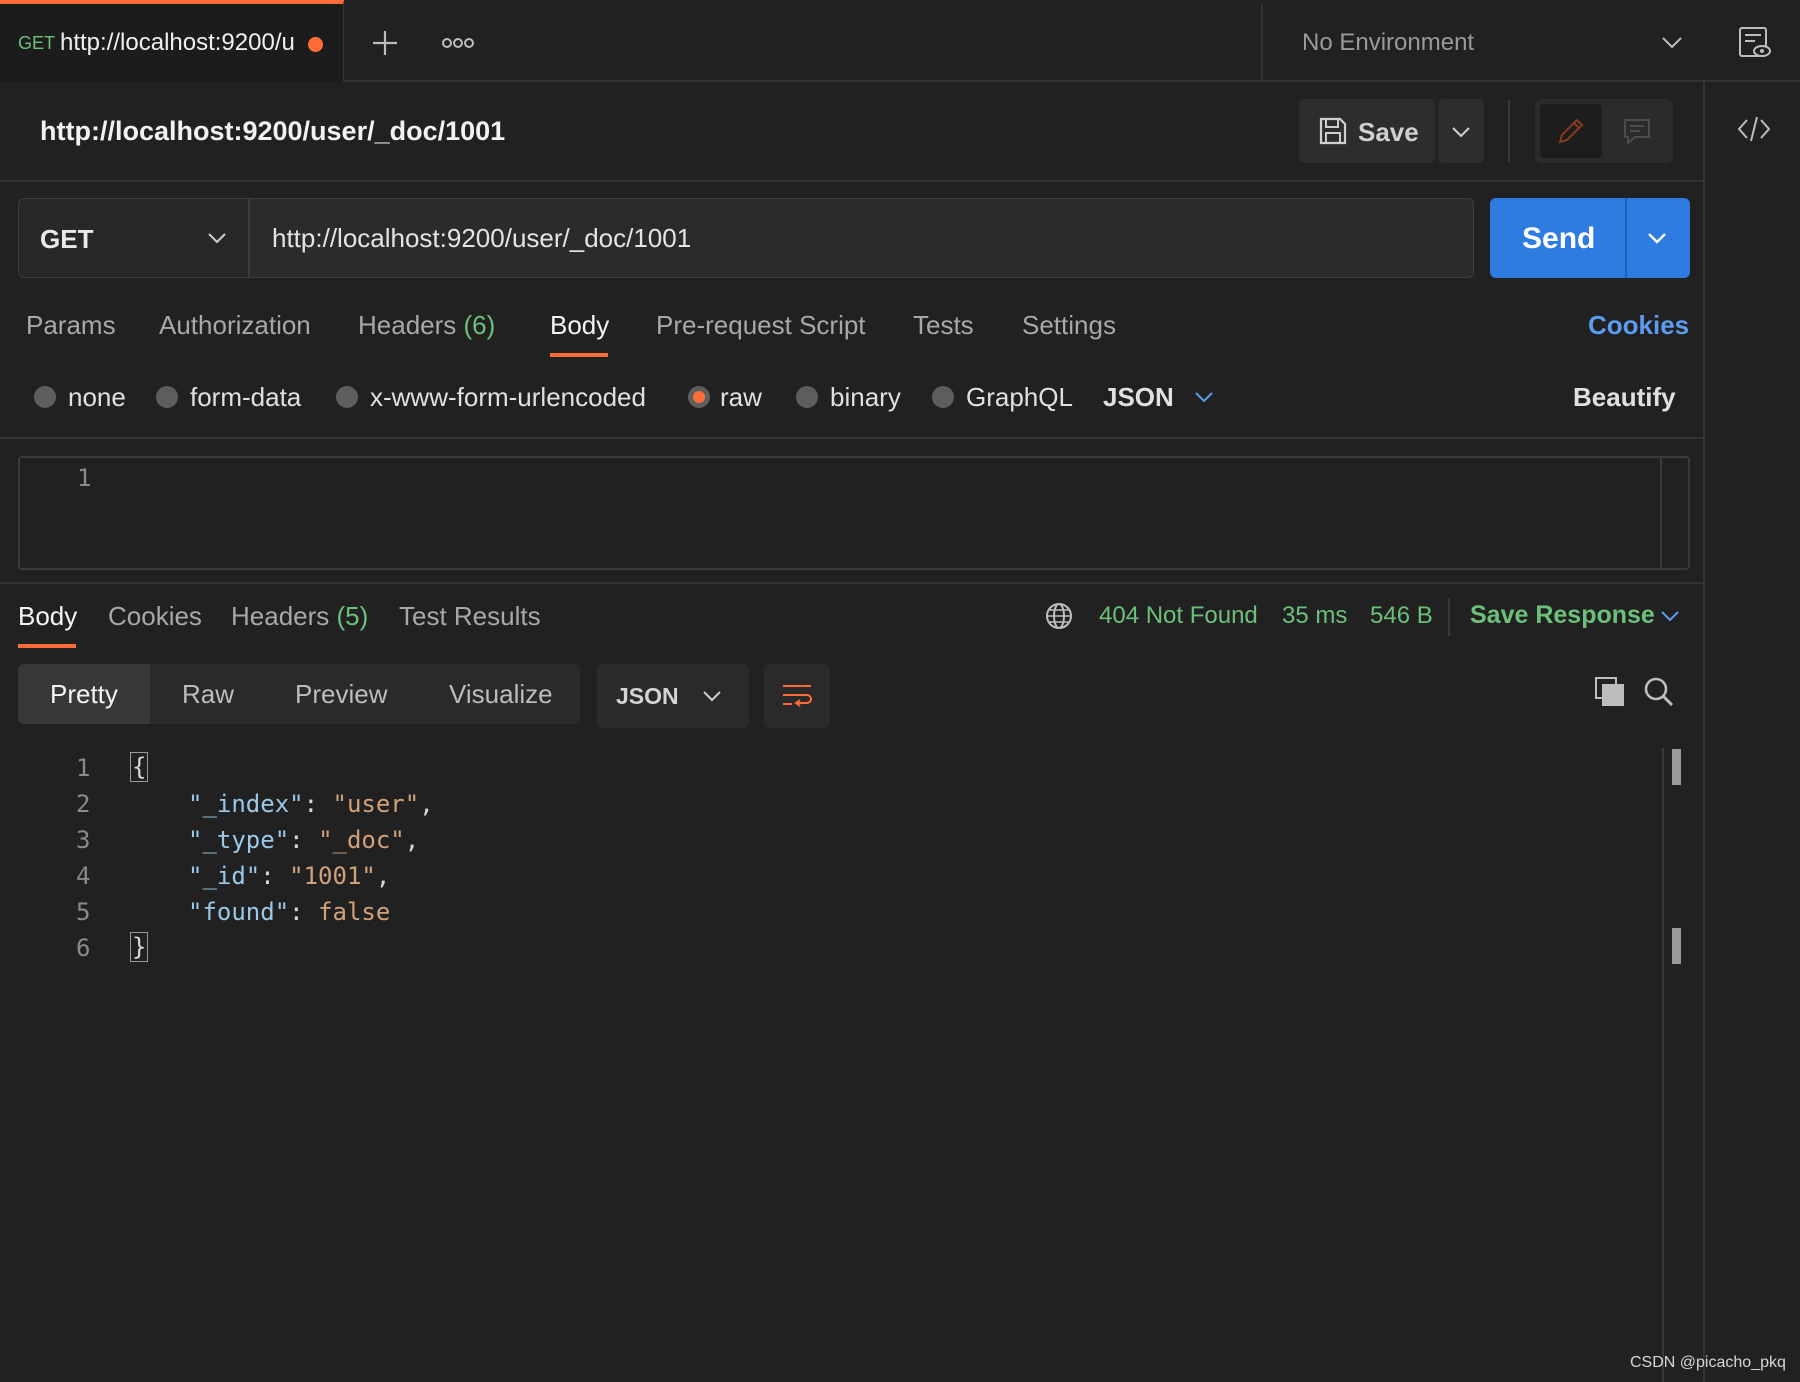 Image resolution: width=1800 pixels, height=1382 pixels. Describe the element at coordinates (341, 694) in the screenshot. I see `view-preview: Preview` at that location.